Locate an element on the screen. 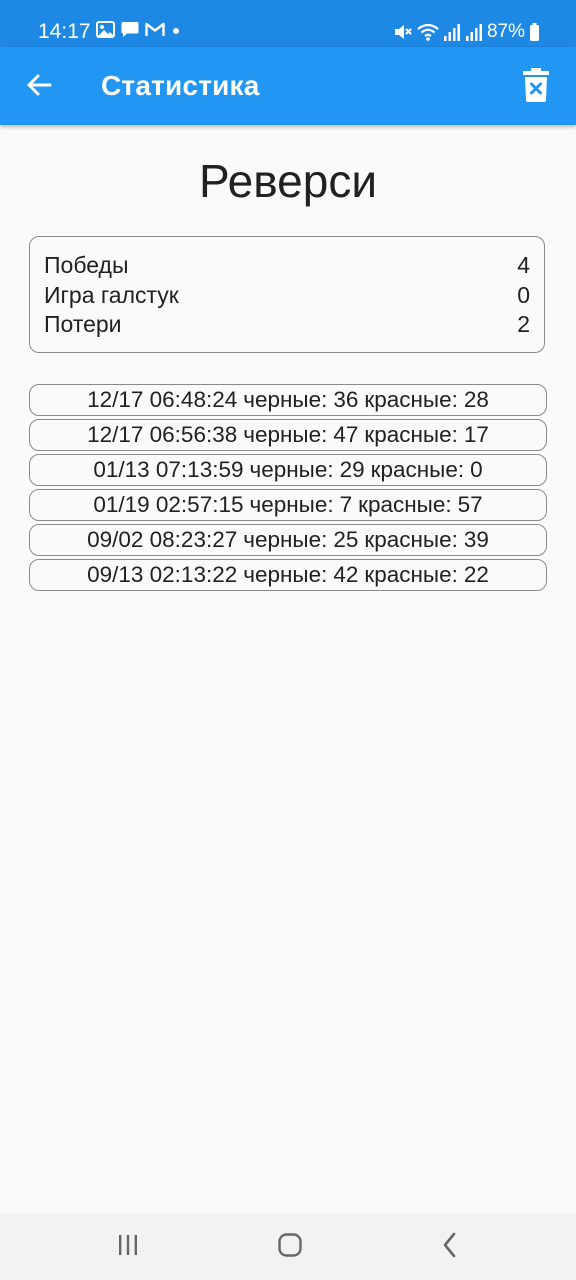 This screenshot has height=1280, width=576. system-nav-bar is located at coordinates (288, 1247).